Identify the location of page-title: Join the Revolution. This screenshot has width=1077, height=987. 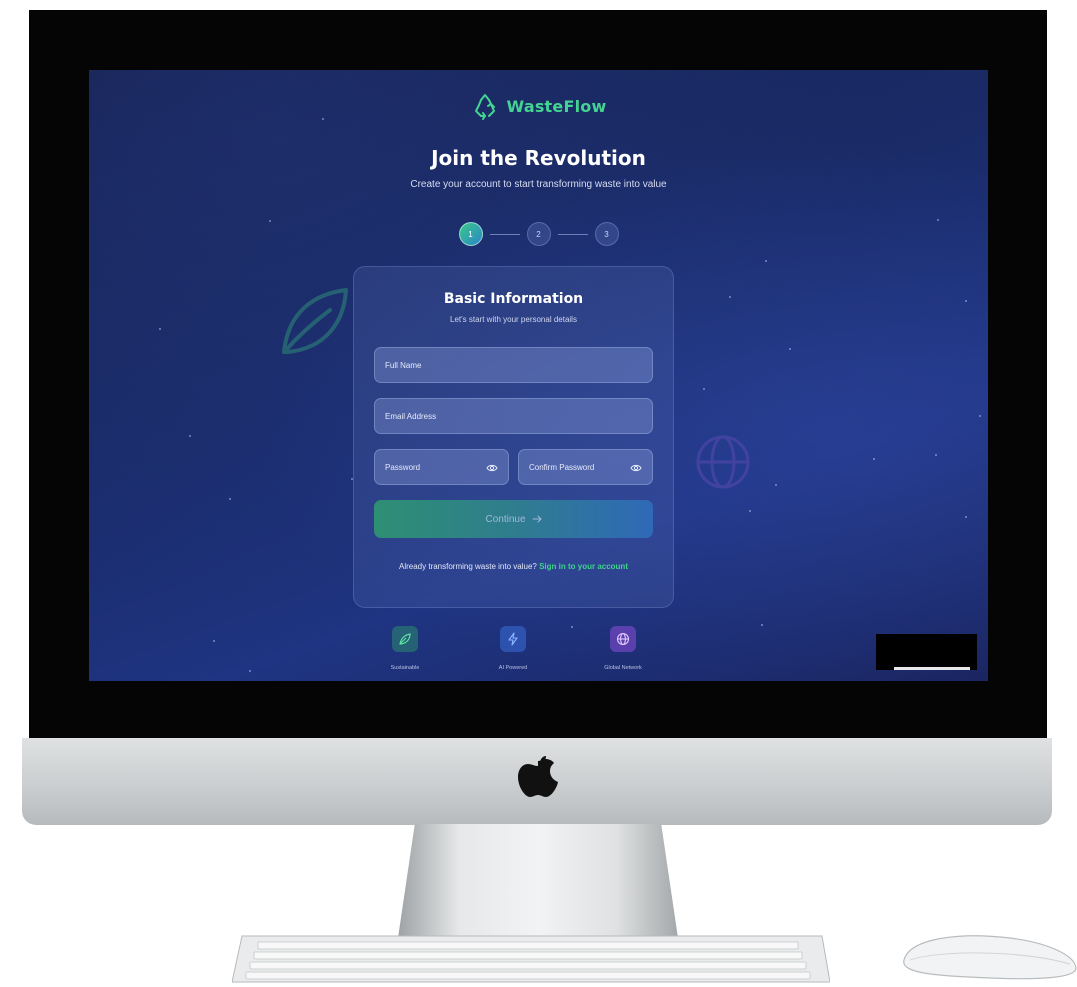
(538, 158).